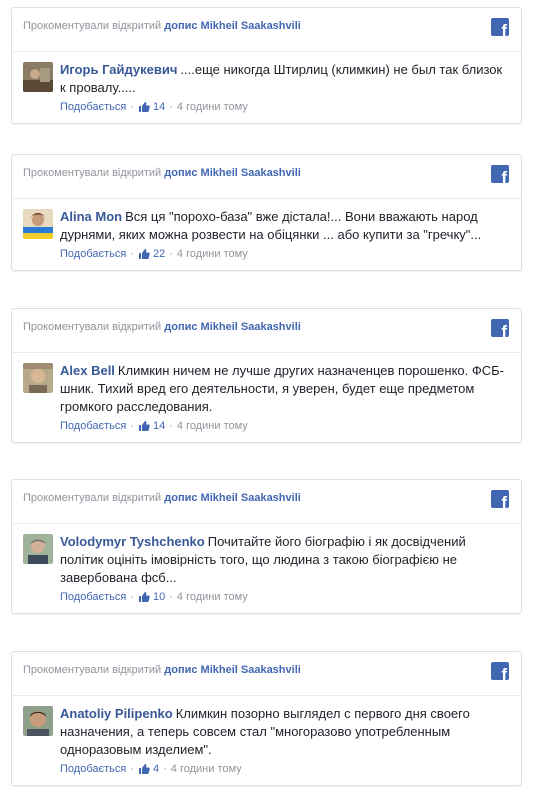 This screenshot has height=798, width=552. What do you see at coordinates (116, 713) in the screenshot?
I see `comment-author: Anatoliy Pilipenko` at bounding box center [116, 713].